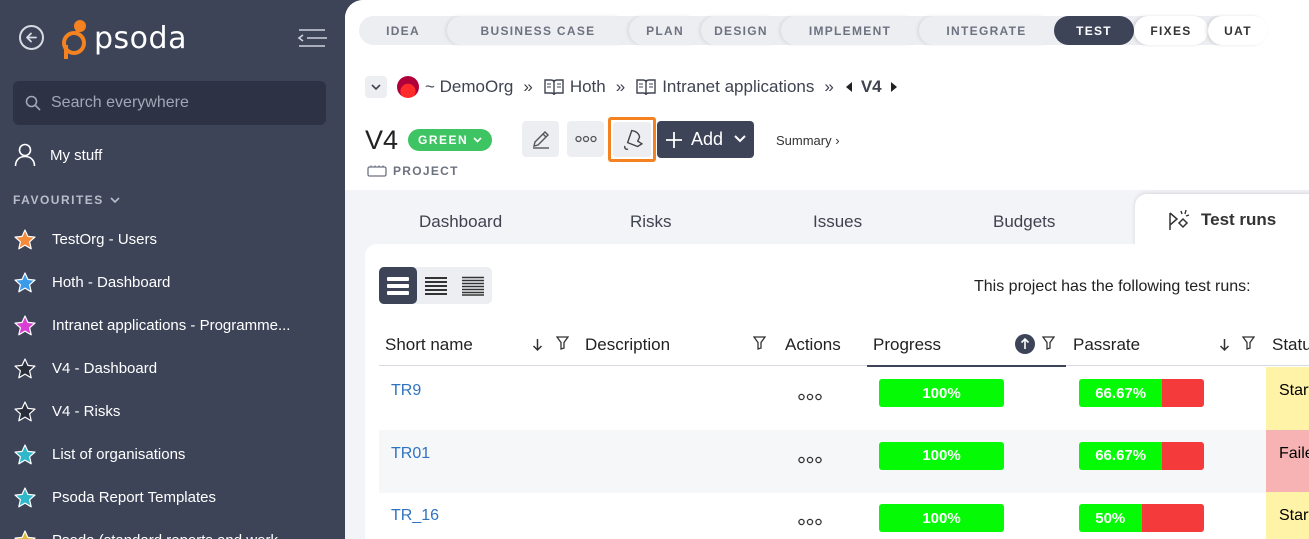 This screenshot has width=1309, height=539. Describe the element at coordinates (849, 87) in the screenshot. I see `caret-left-icon` at that location.